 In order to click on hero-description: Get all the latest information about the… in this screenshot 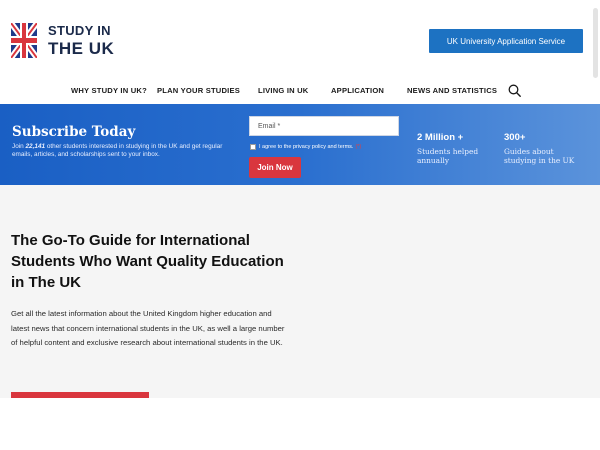, I will do `click(148, 328)`.